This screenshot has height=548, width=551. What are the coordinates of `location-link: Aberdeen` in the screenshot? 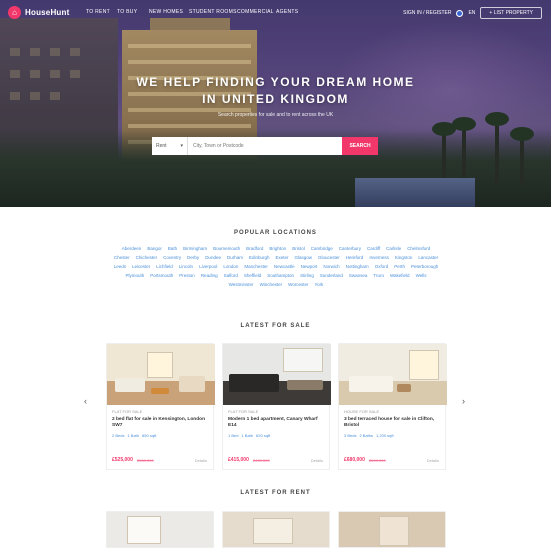 It's located at (132, 249).